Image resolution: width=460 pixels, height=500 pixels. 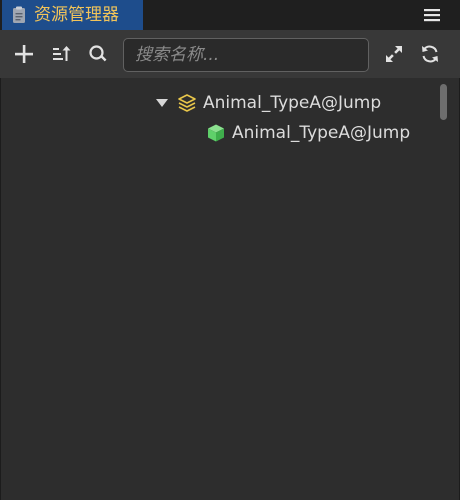 I want to click on clipped-tree-row, so click(x=234, y=75).